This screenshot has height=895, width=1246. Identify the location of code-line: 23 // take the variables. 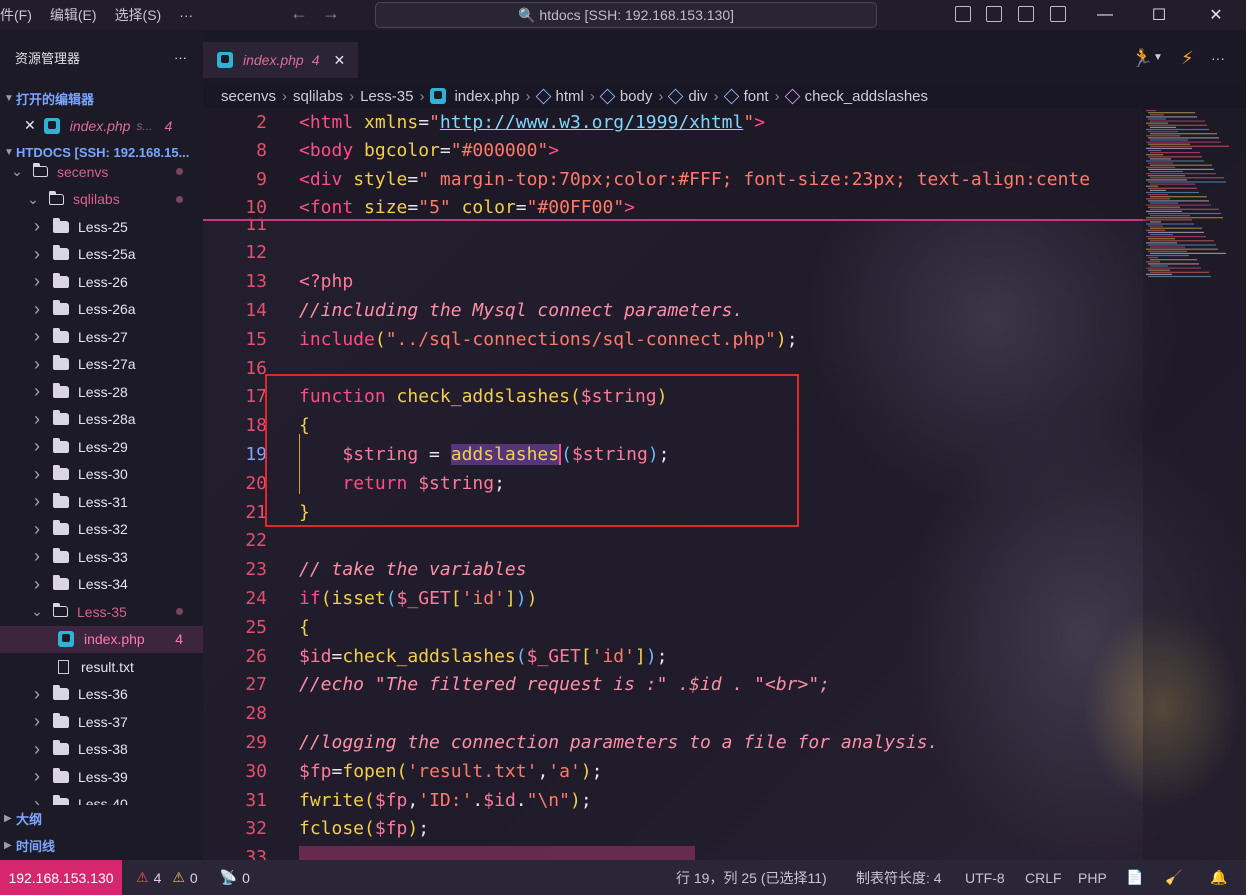
(675, 570).